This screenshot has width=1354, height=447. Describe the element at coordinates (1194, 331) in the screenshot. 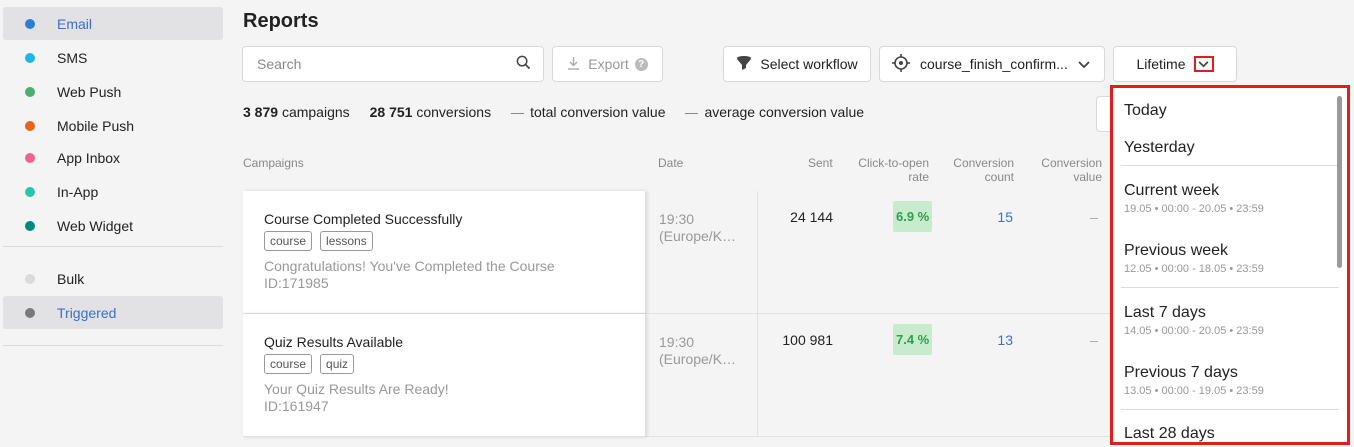

I see `option-range: 14.05 • 00:00 - 20.05 • 23:59` at that location.